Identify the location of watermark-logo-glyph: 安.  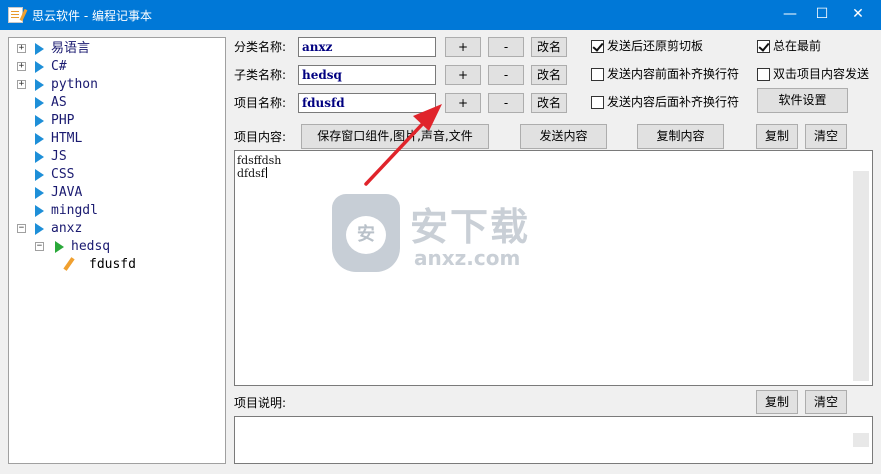
(366, 235).